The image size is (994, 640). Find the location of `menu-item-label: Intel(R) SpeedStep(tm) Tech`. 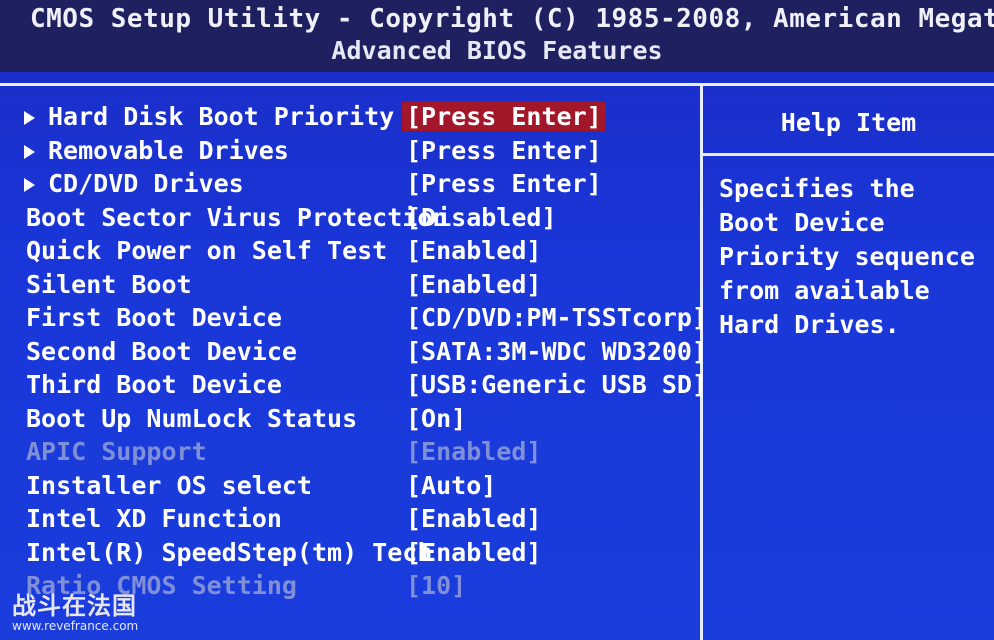

menu-item-label: Intel(R) SpeedStep(tm) Tech is located at coordinates (229, 552).